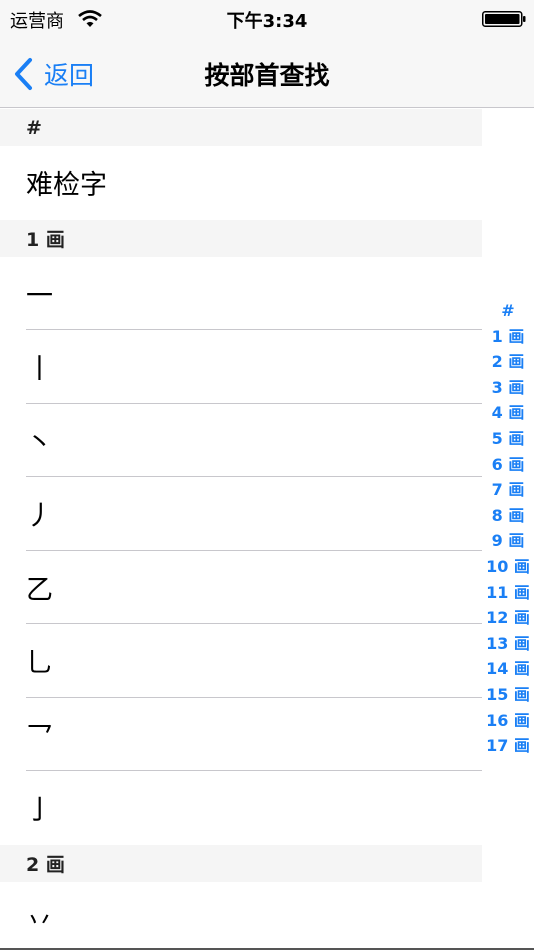 The height and width of the screenshot is (950, 534). Describe the element at coordinates (241, 863) in the screenshot. I see `section-header: 2 画` at that location.